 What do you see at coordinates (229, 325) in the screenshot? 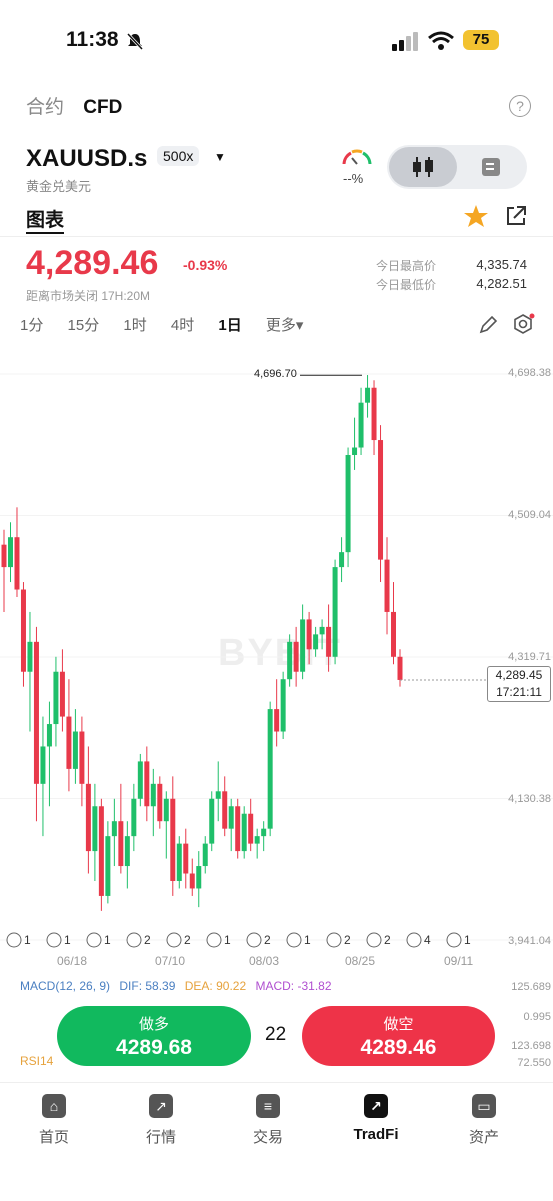
I see `interval-1d: 1日` at bounding box center [229, 325].